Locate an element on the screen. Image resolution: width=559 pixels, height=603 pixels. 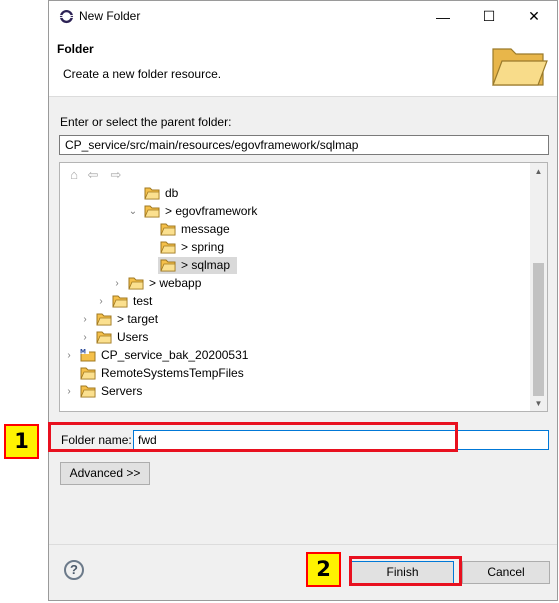
minimize-icon: — is located at coordinates (443, 16).